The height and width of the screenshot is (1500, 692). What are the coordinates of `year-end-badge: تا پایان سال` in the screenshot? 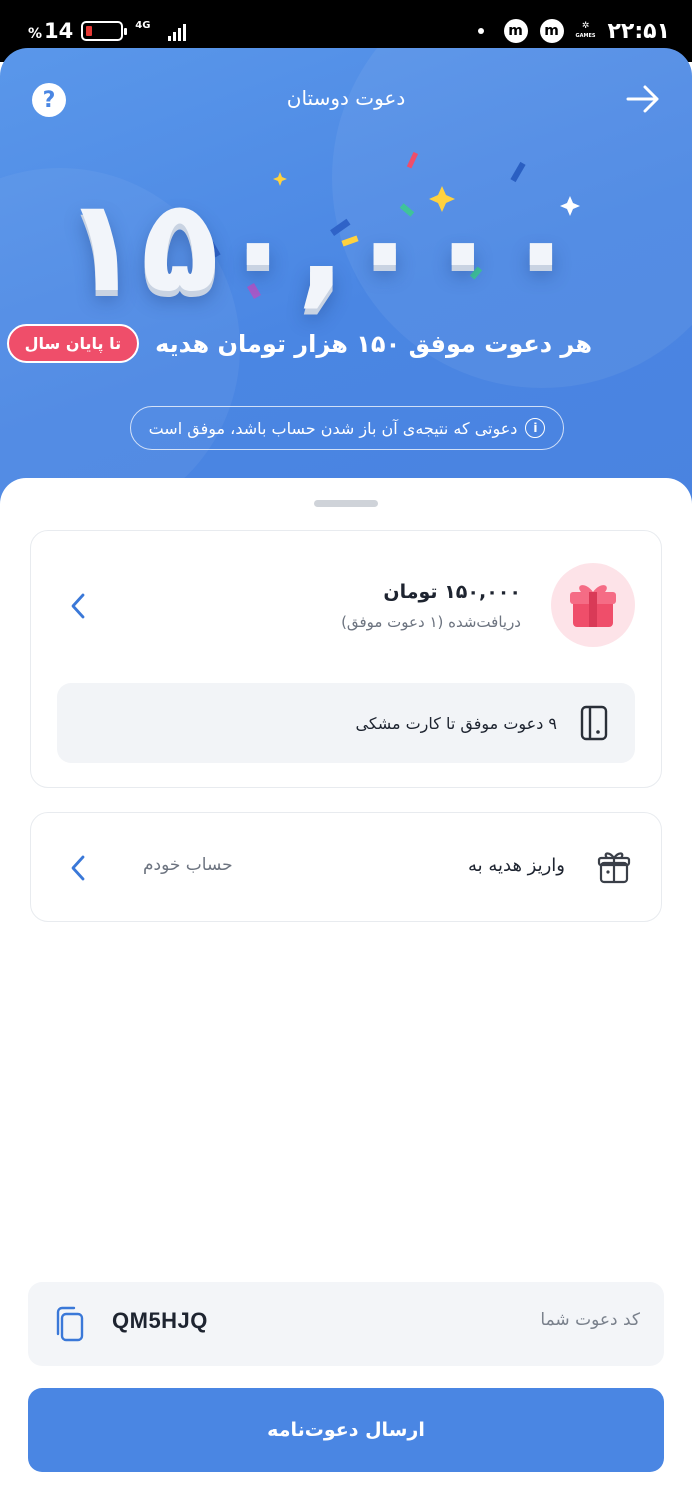 It's located at (73, 343).